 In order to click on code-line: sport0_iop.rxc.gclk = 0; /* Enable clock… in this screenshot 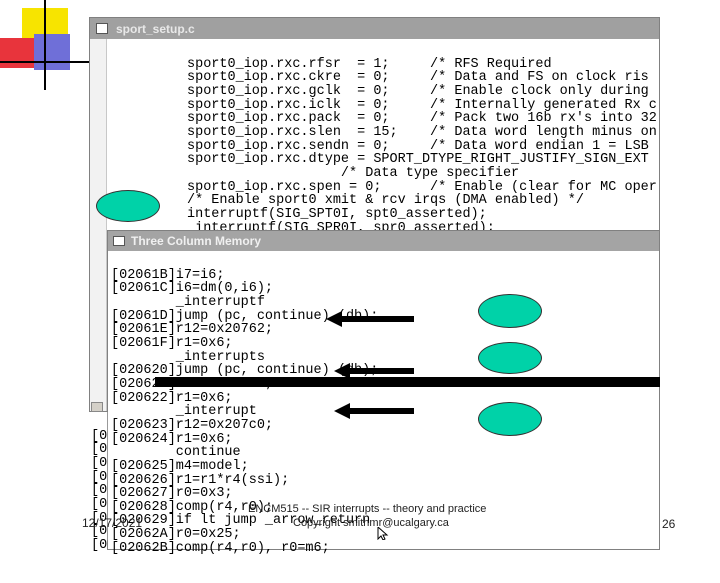, I will do `click(418, 91)`.